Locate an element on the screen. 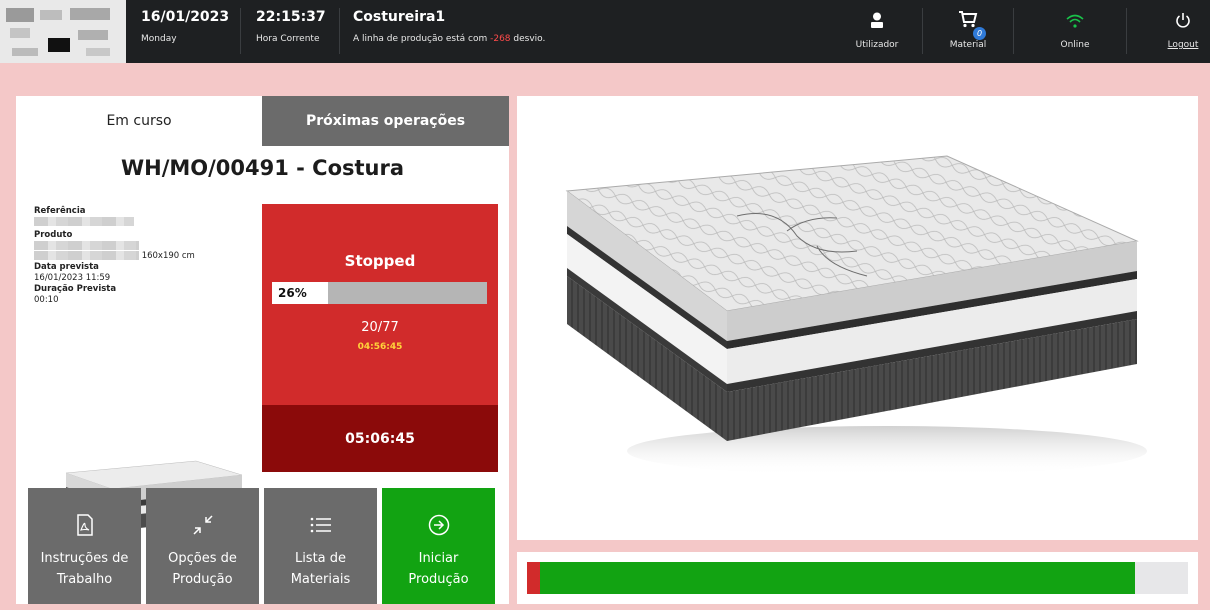 The height and width of the screenshot is (610, 1210). overall-production-progress is located at coordinates (857, 578).